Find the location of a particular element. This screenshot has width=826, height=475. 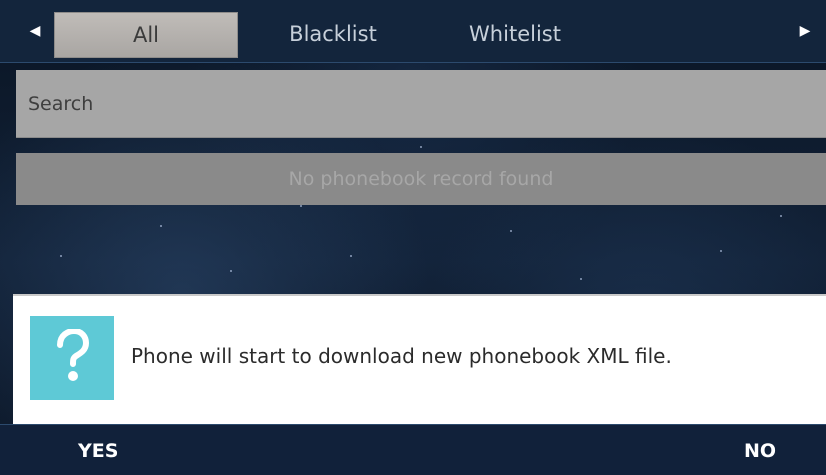

search-input: Search is located at coordinates (421, 104).